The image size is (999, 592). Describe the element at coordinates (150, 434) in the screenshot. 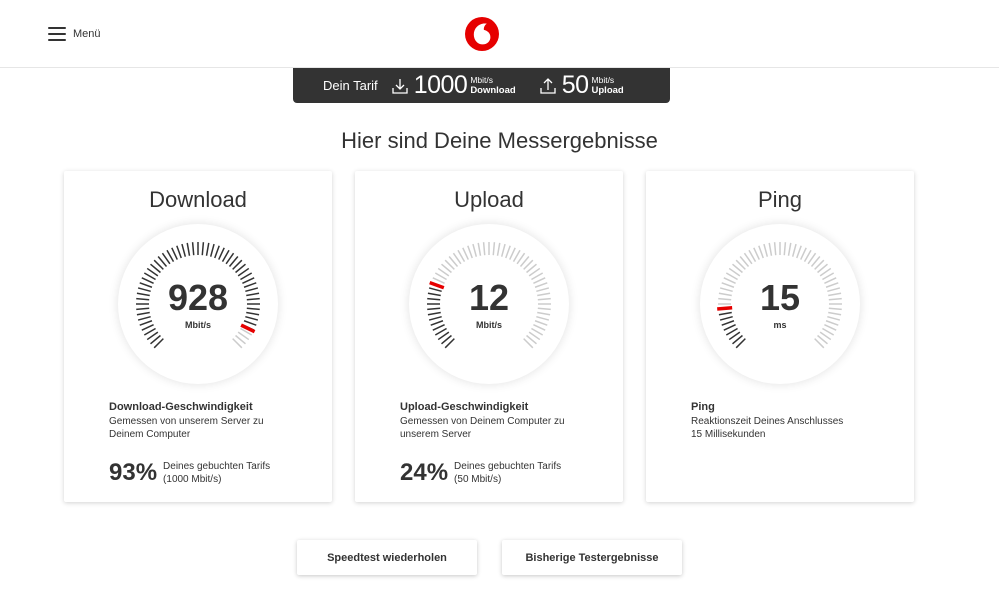

I see `download-info-desc-line2: Deinem Computer` at that location.